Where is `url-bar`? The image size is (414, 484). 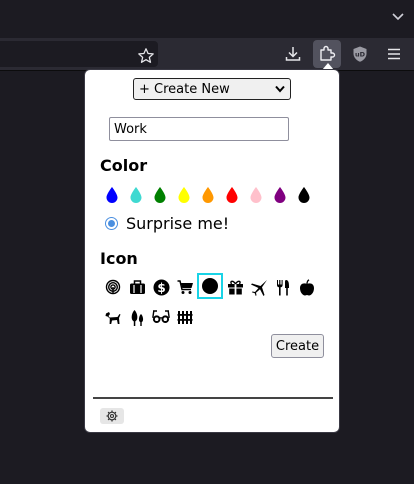
url-bar is located at coordinates (79, 54).